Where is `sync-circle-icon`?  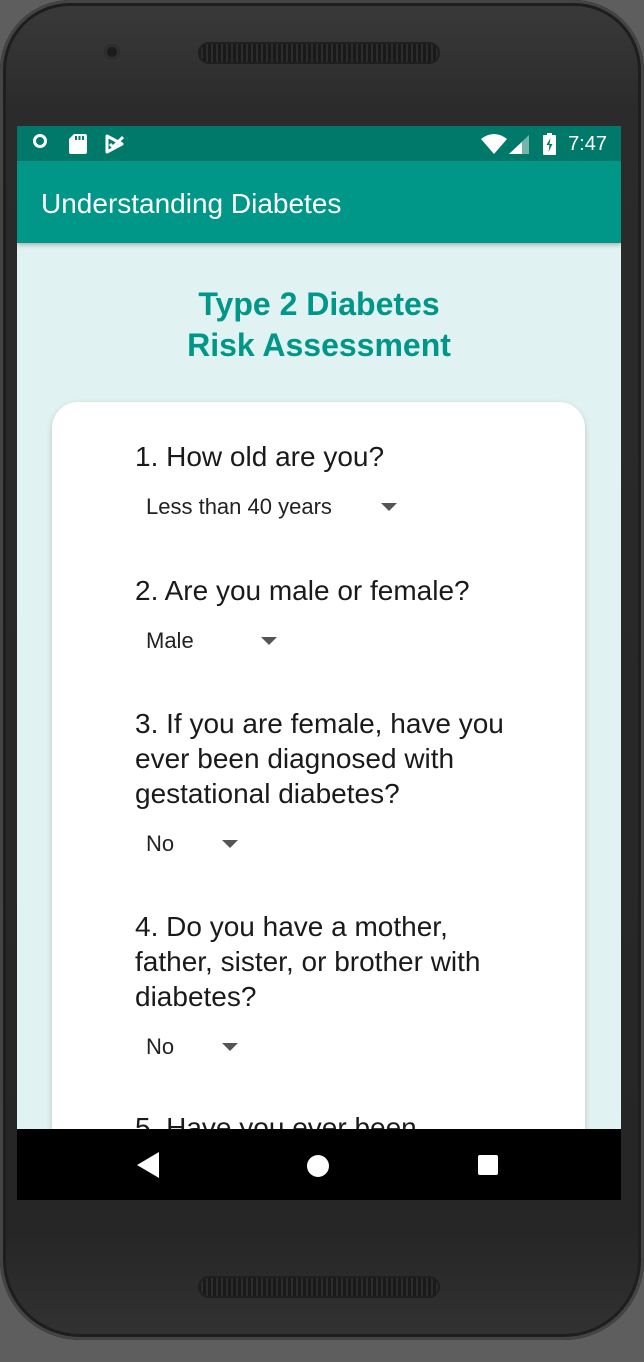
sync-circle-icon is located at coordinates (40, 141).